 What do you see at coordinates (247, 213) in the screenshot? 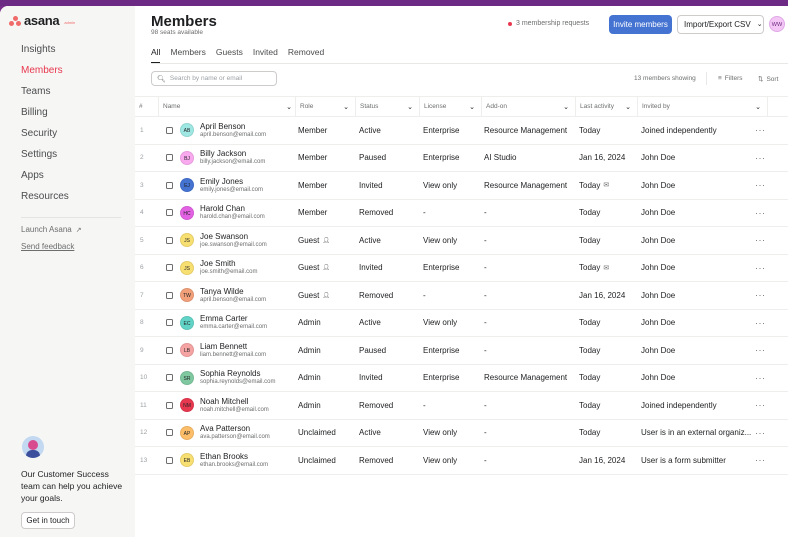
I see `member-name-cell: Harold Chan harold.chan@email.com` at bounding box center [247, 213].